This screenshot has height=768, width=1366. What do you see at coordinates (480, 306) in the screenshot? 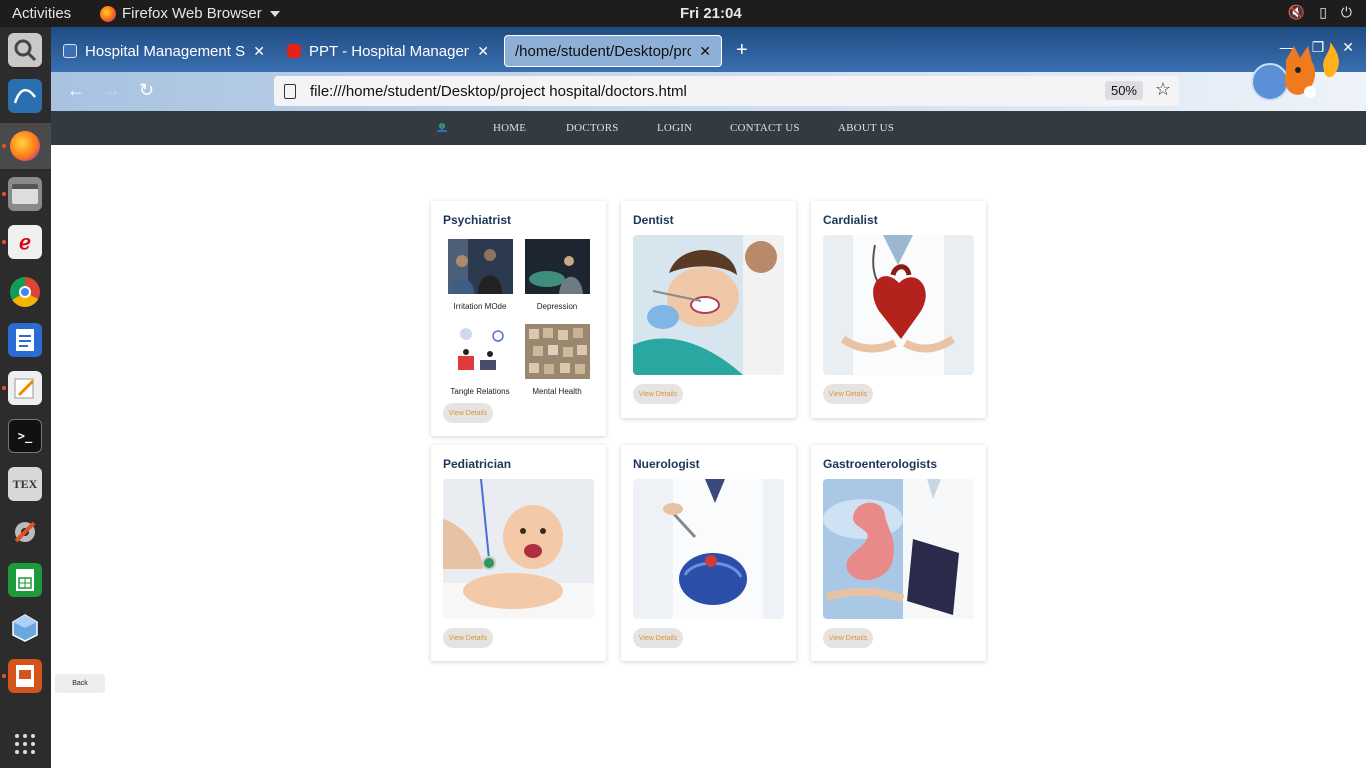
I see `mini-label: Irritation MOde` at bounding box center [480, 306].